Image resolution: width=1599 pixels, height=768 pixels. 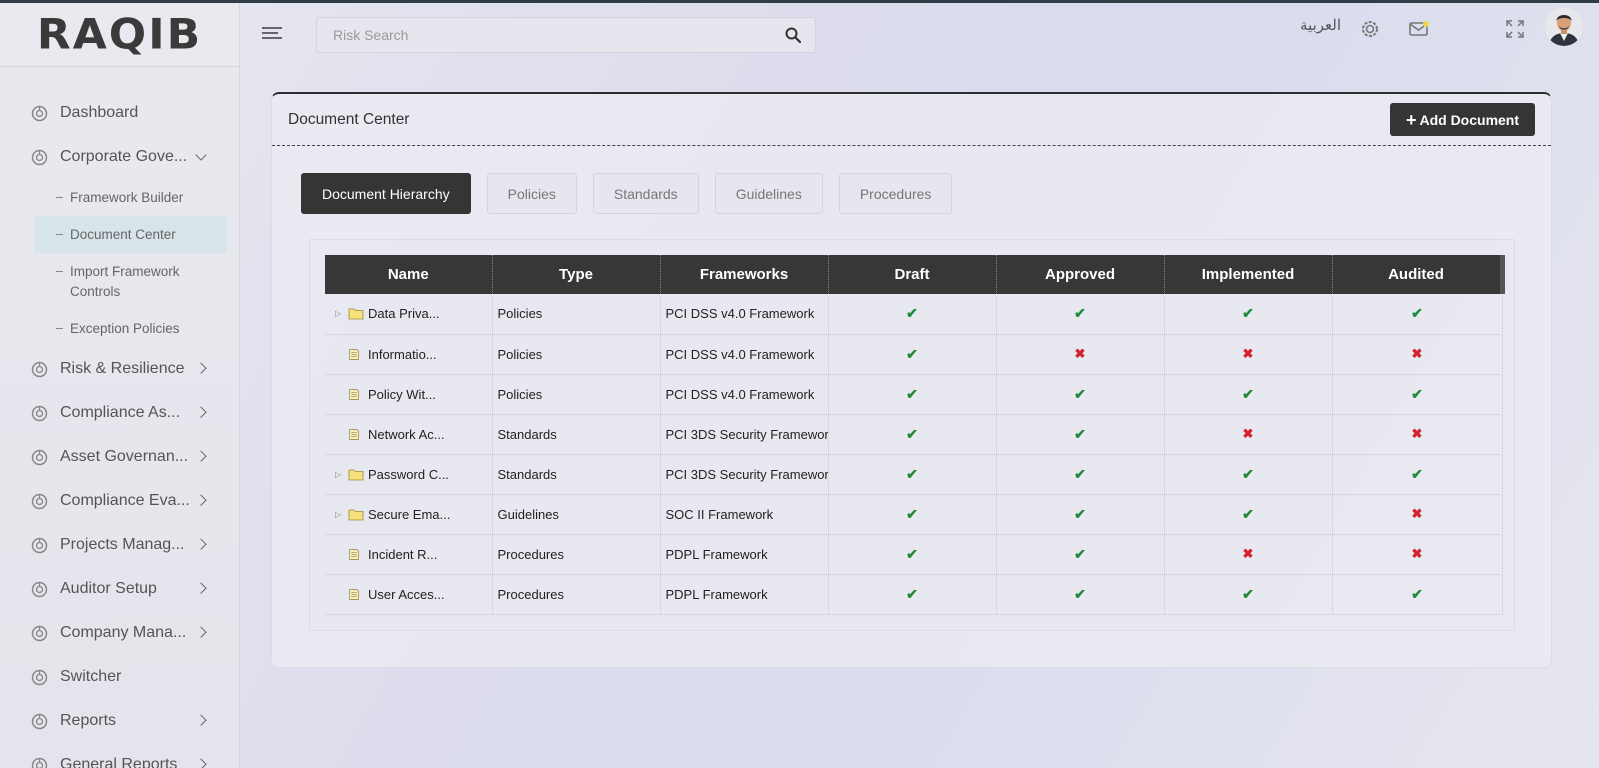 I want to click on sidebar-item-label: Reports, so click(x=88, y=720).